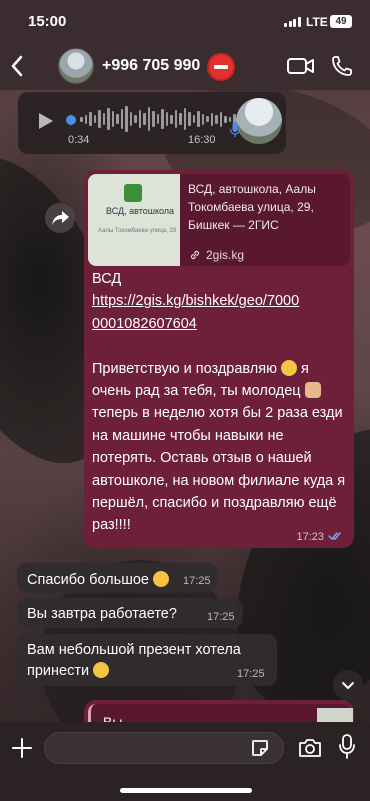  What do you see at coordinates (98, 579) in the screenshot?
I see `incoming-message-text: Спасибо большое` at bounding box center [98, 579].